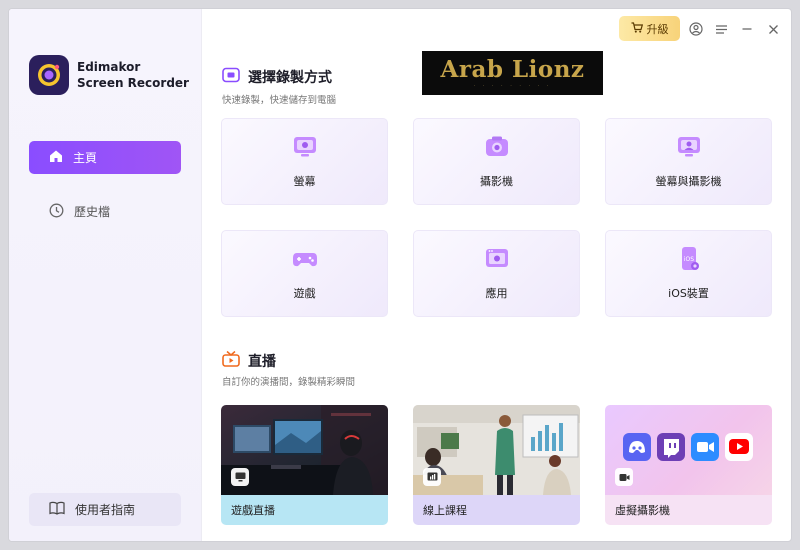 The image size is (800, 550). What do you see at coordinates (657, 29) in the screenshot?
I see `upgrade-label: 升級` at bounding box center [657, 29].